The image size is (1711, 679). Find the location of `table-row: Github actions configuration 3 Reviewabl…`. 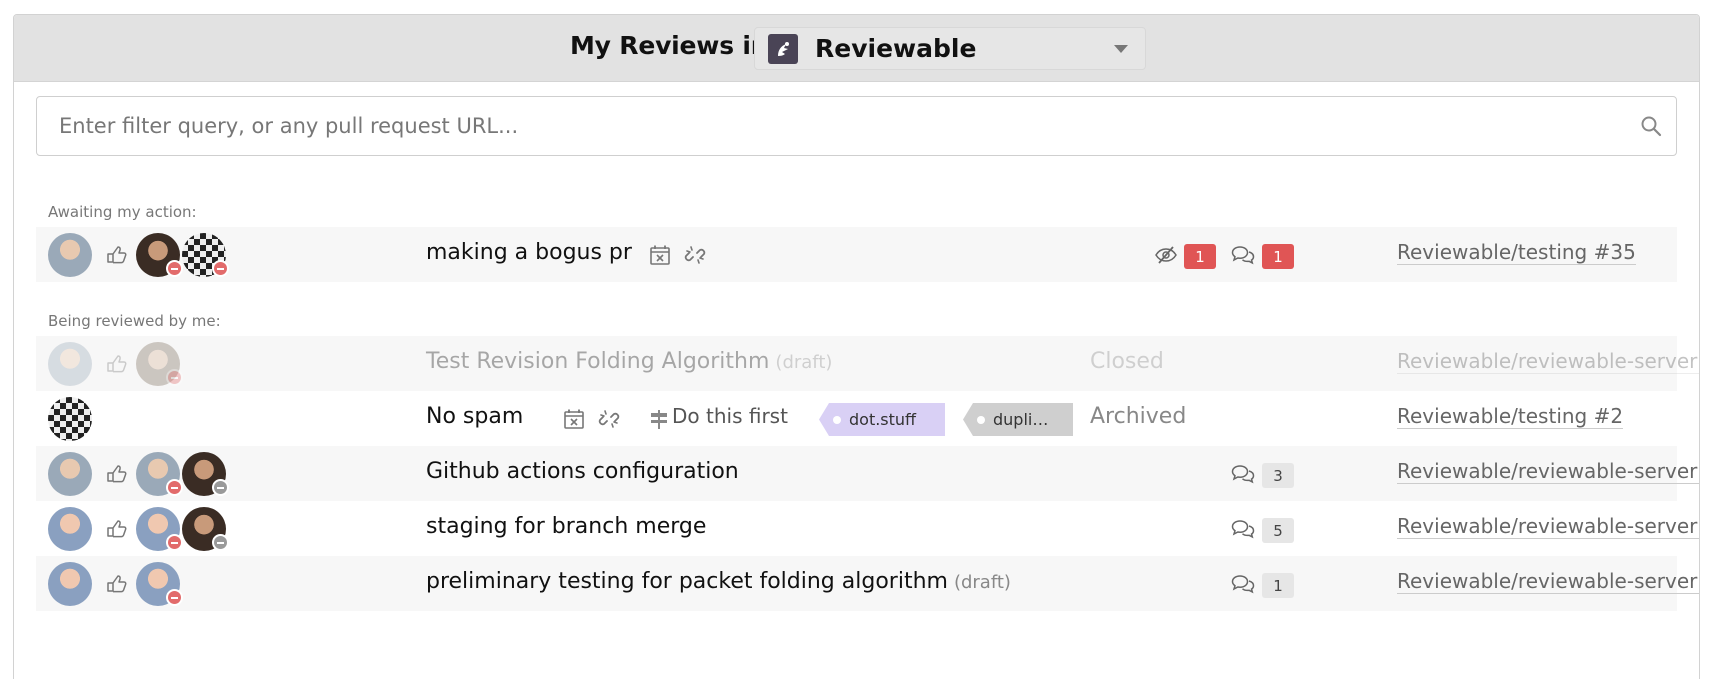

table-row: Github actions configuration 3 Reviewabl… is located at coordinates (867, 473).